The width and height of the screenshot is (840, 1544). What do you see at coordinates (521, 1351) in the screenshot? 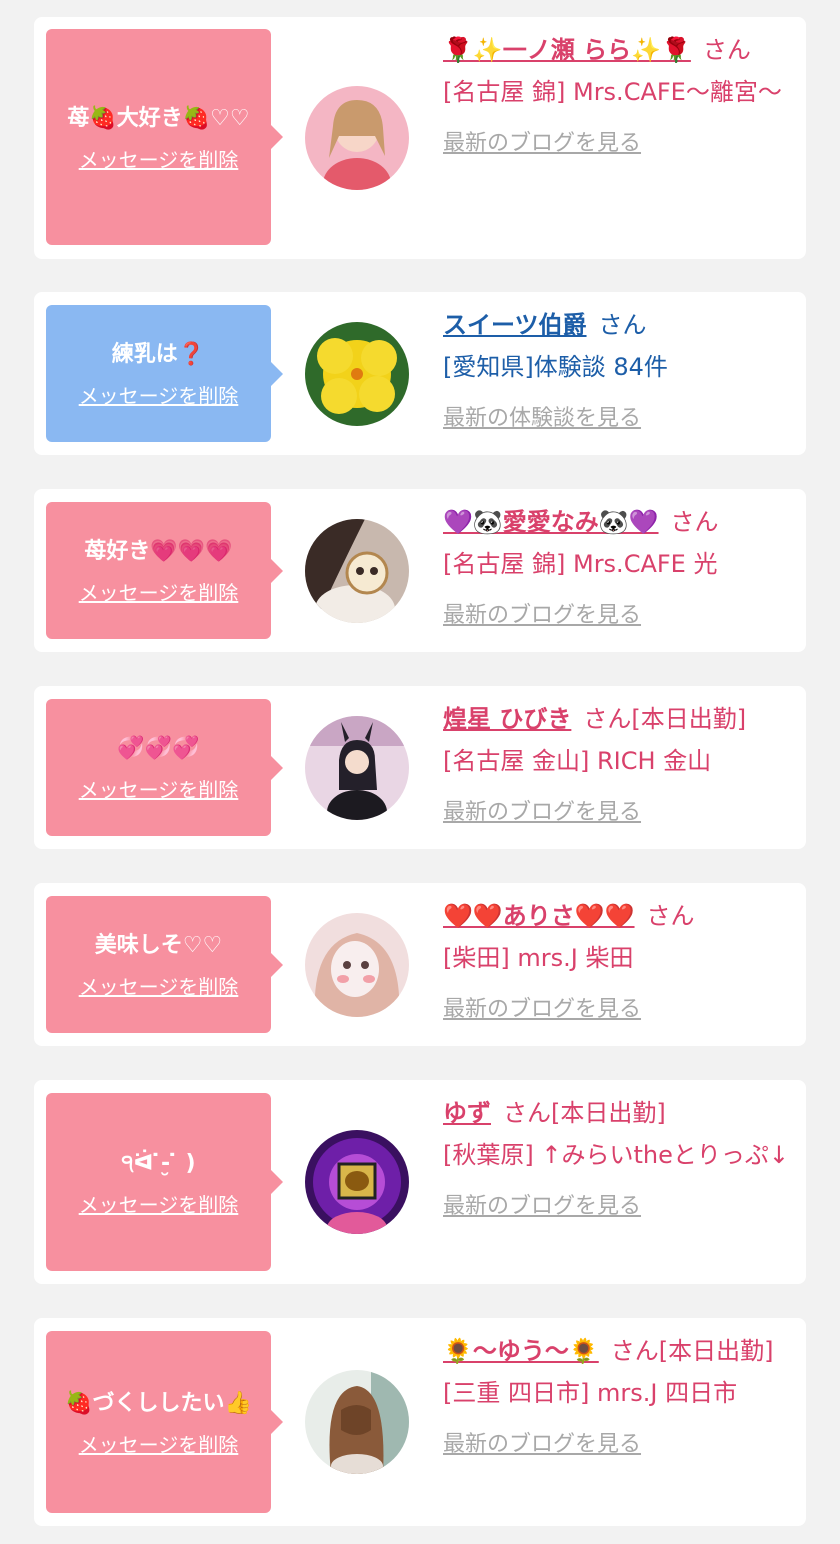
I see `sender-name-link: 🌻〜ゆう〜🌻` at bounding box center [521, 1351].